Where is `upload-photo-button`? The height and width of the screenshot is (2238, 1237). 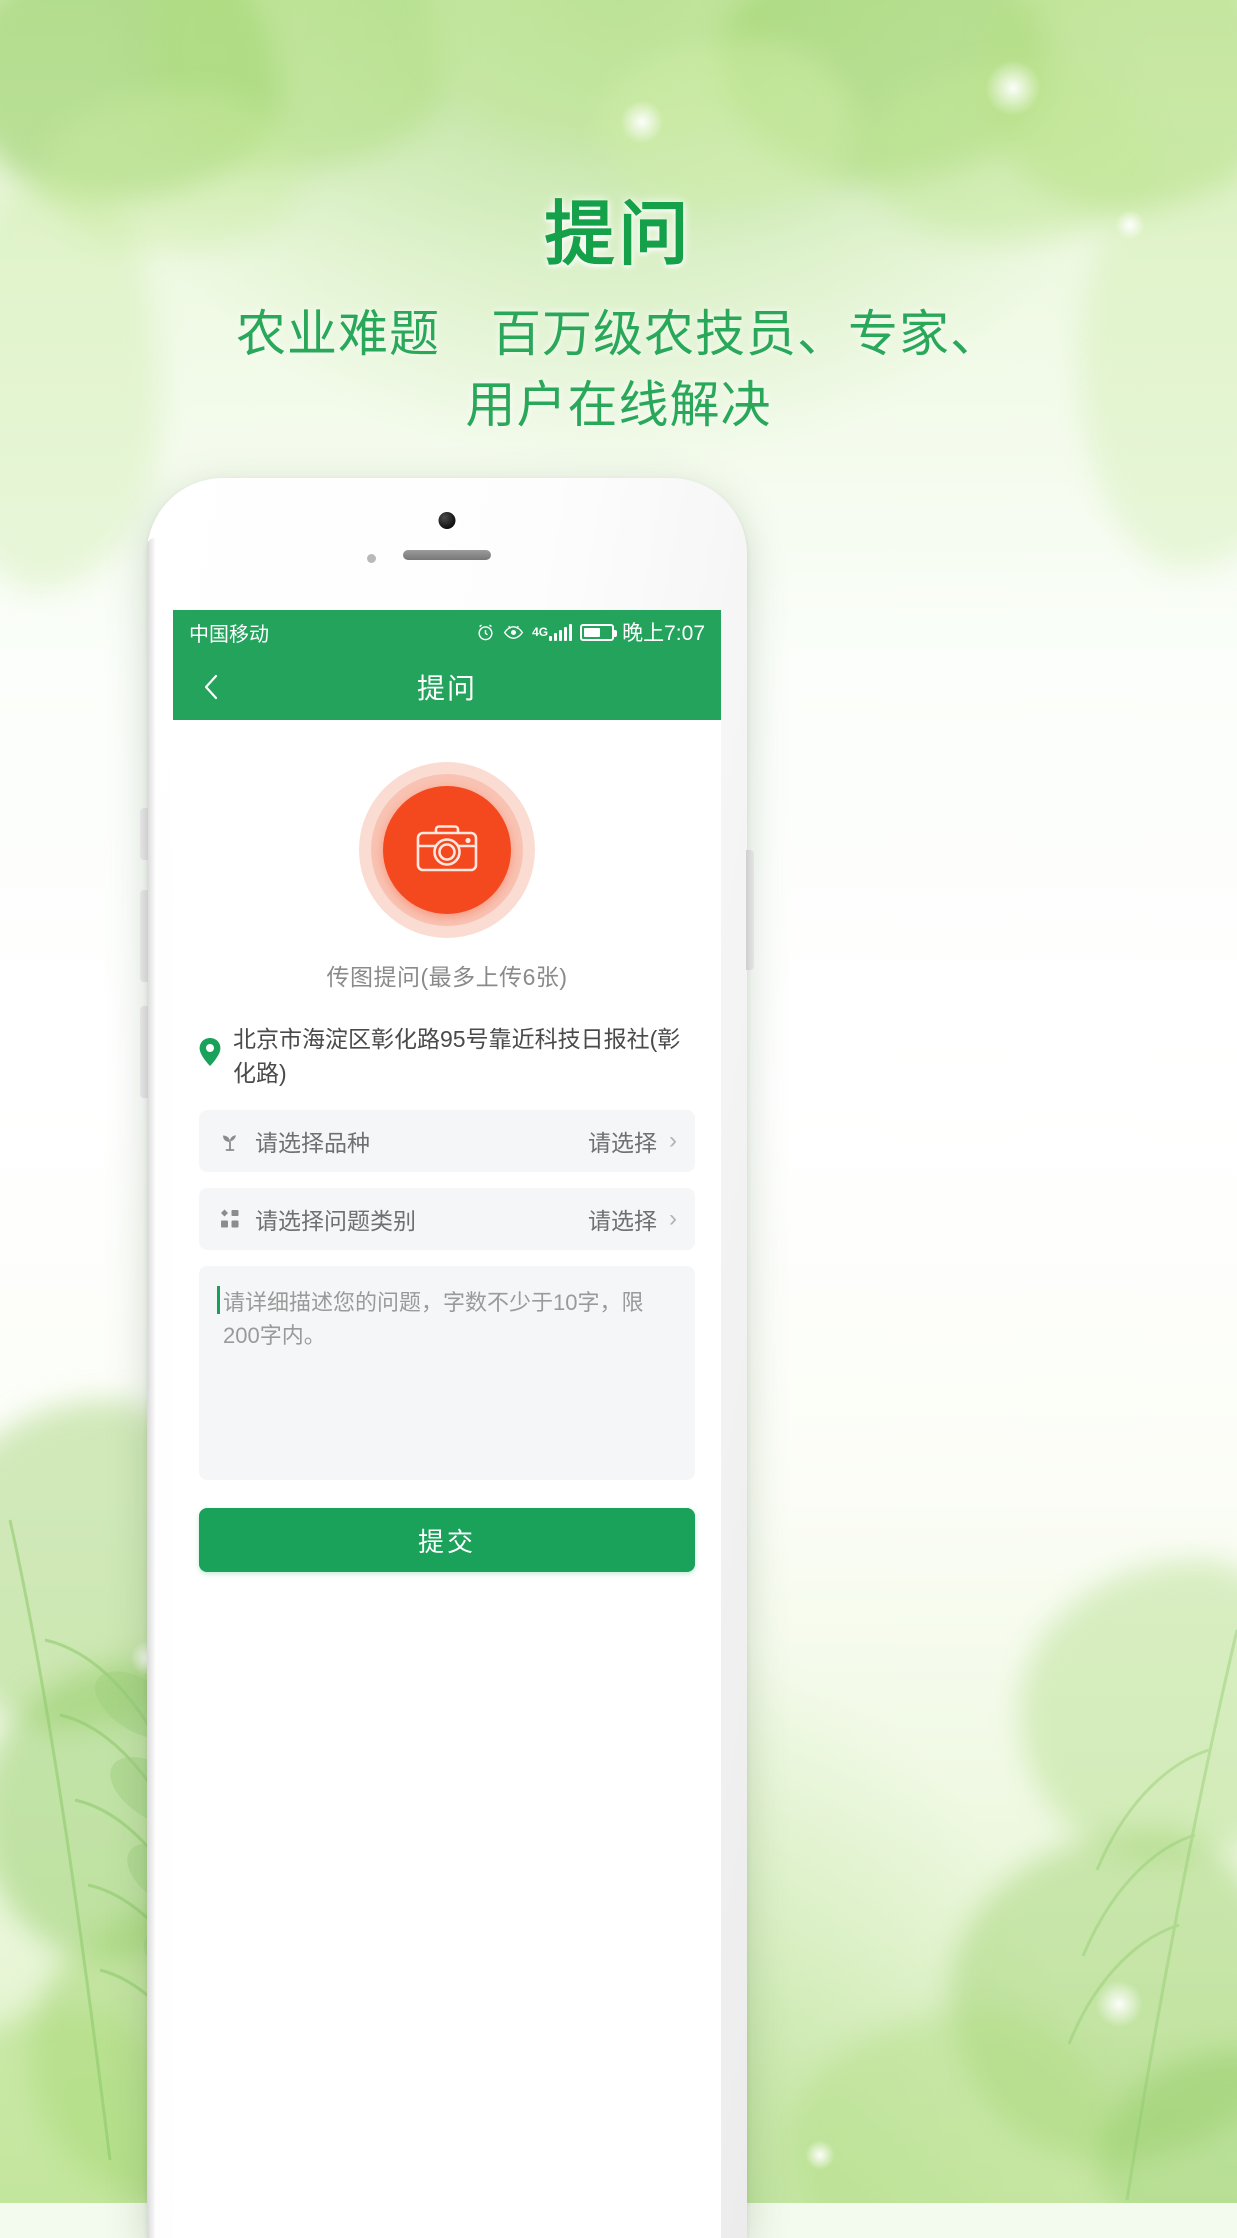
upload-photo-button is located at coordinates (447, 850).